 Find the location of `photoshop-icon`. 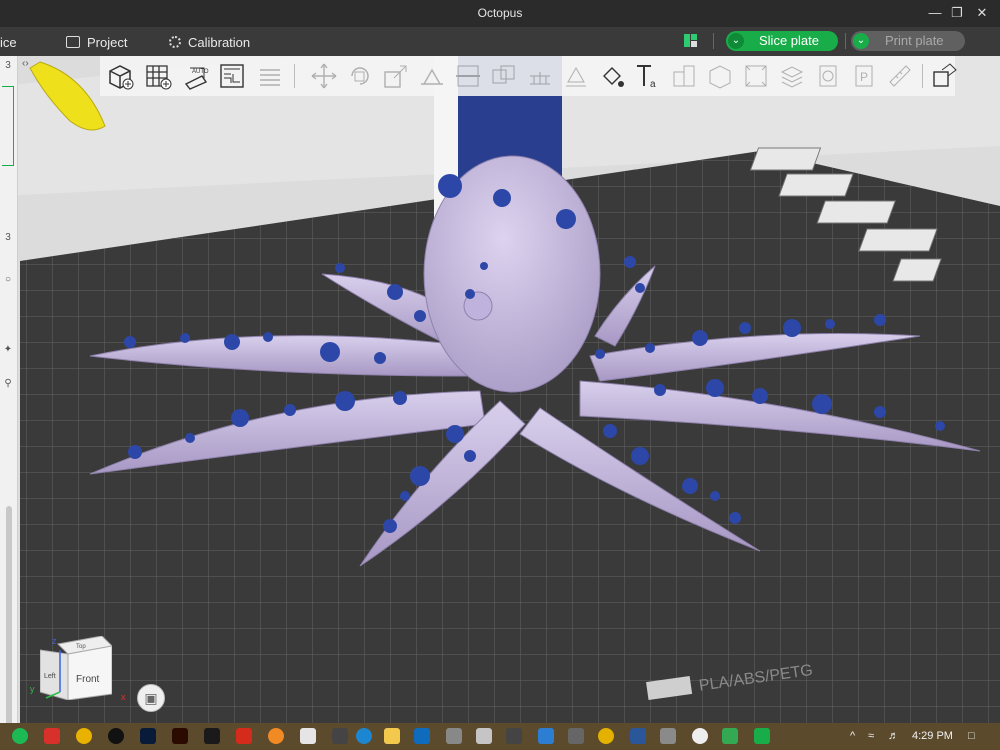

photoshop-icon is located at coordinates (148, 736).